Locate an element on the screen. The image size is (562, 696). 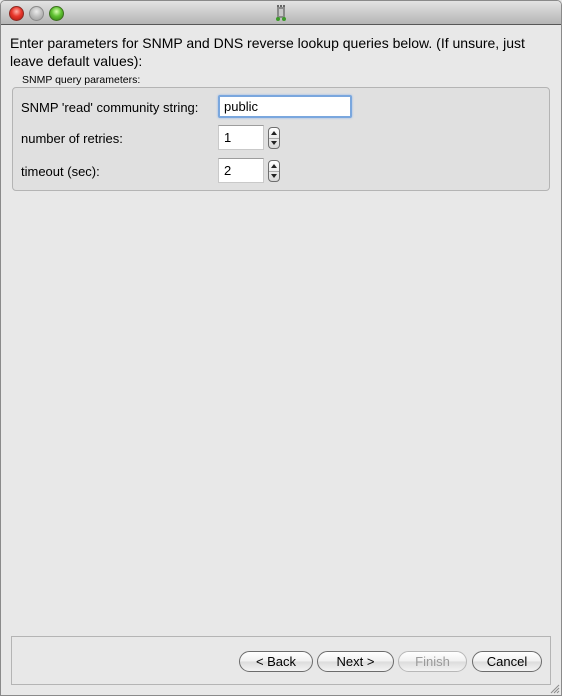
tower-icon is located at coordinates (281, 13).